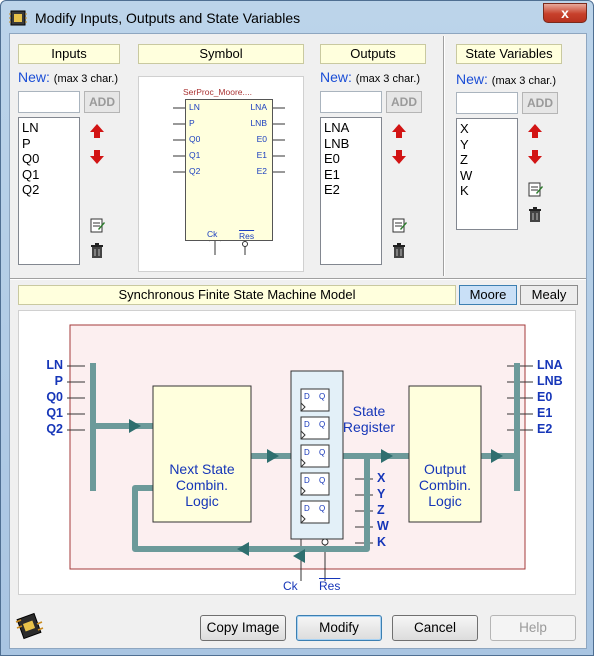 The width and height of the screenshot is (594, 656). Describe the element at coordinates (550, 381) in the screenshot. I see `diagram-signal-label: LNB` at that location.